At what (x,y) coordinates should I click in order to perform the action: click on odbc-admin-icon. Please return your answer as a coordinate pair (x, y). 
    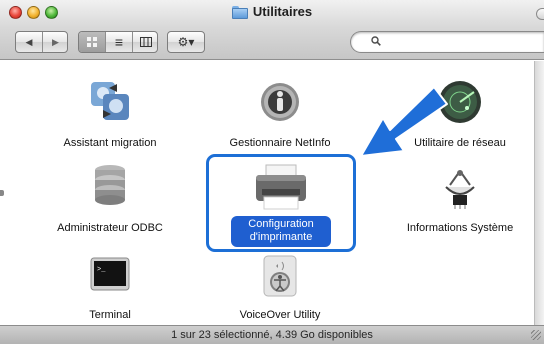
    Looking at the image, I should click on (110, 185).